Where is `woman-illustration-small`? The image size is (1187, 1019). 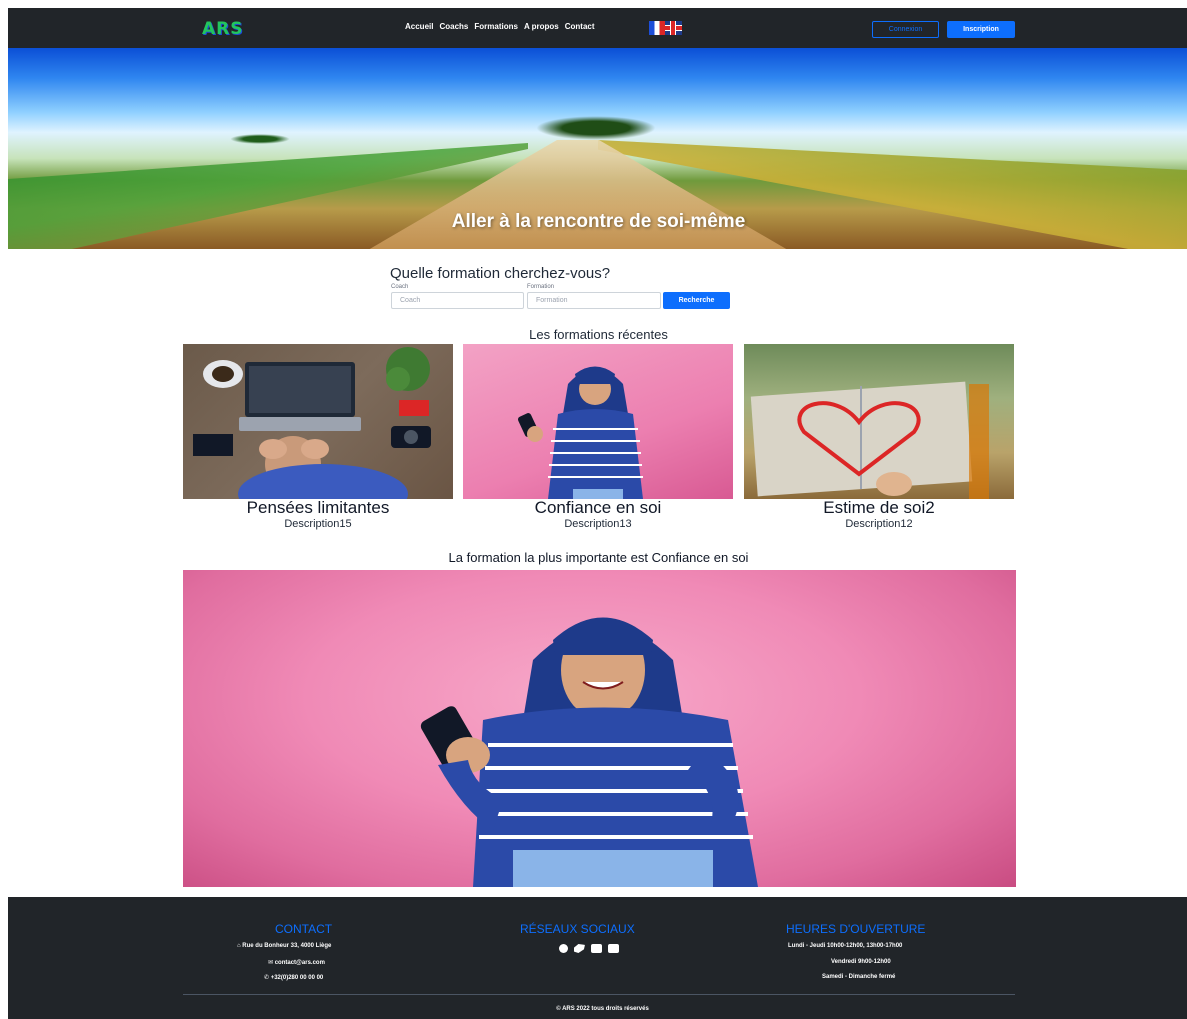 woman-illustration-small is located at coordinates (580, 432).